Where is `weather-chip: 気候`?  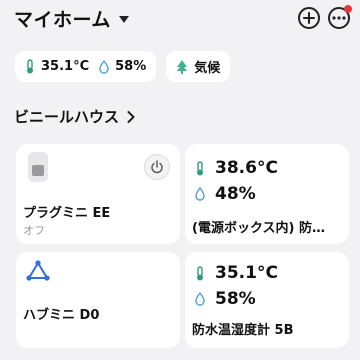
weather-chip: 気候 is located at coordinates (198, 66).